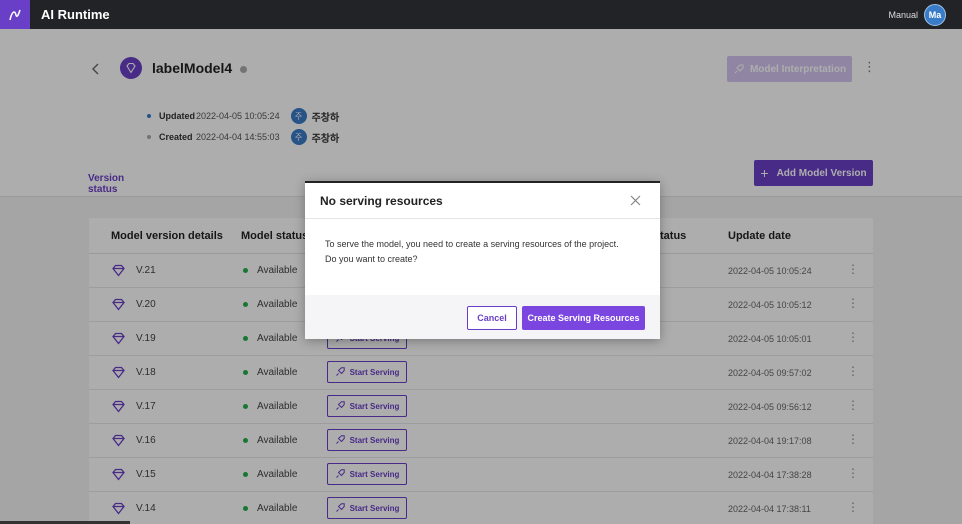  Describe the element at coordinates (75, 14) in the screenshot. I see `app-title: AI Runtime` at that location.